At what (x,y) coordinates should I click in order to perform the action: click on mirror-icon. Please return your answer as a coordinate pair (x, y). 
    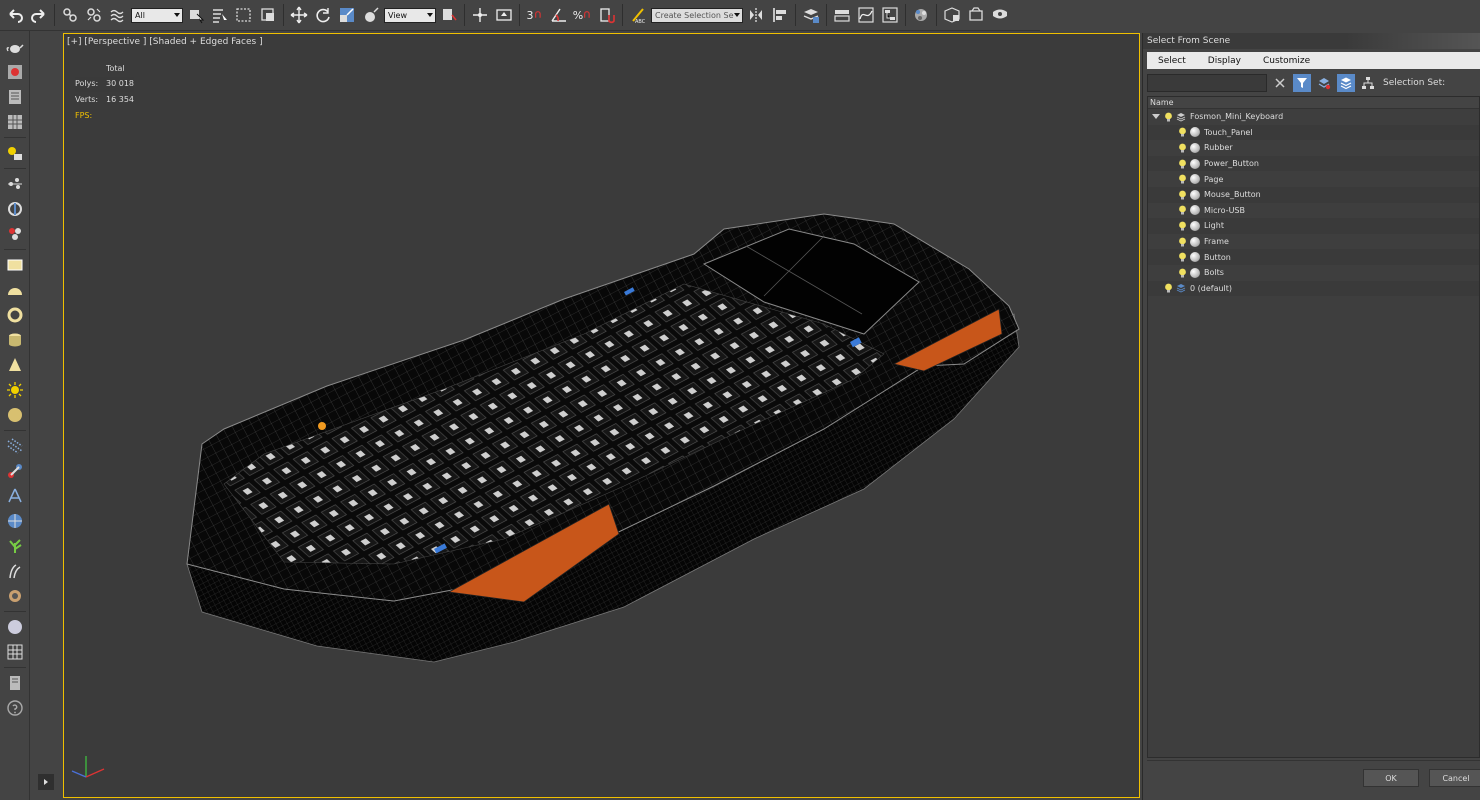
    Looking at the image, I should click on (756, 15).